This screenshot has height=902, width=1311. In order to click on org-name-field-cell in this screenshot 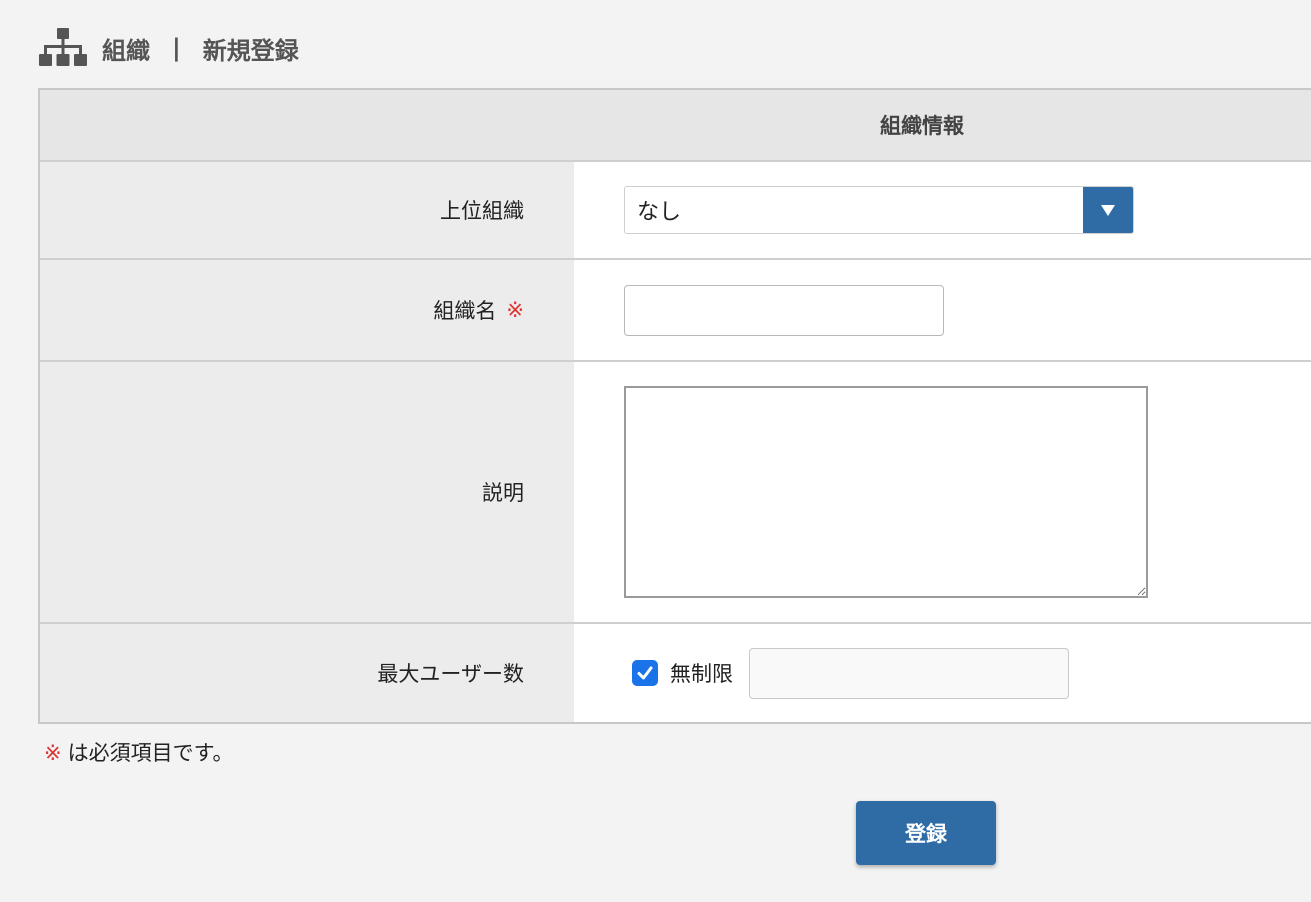, I will do `click(942, 310)`.